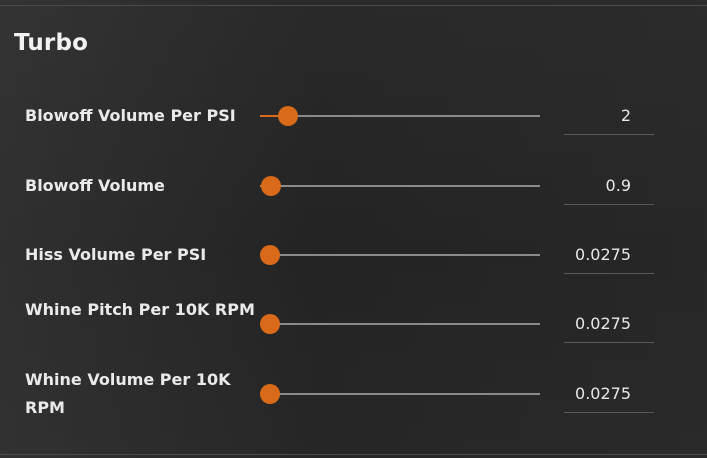 The width and height of the screenshot is (707, 458). I want to click on whine-pitch-per-10k-rpm-slider, so click(399, 324).